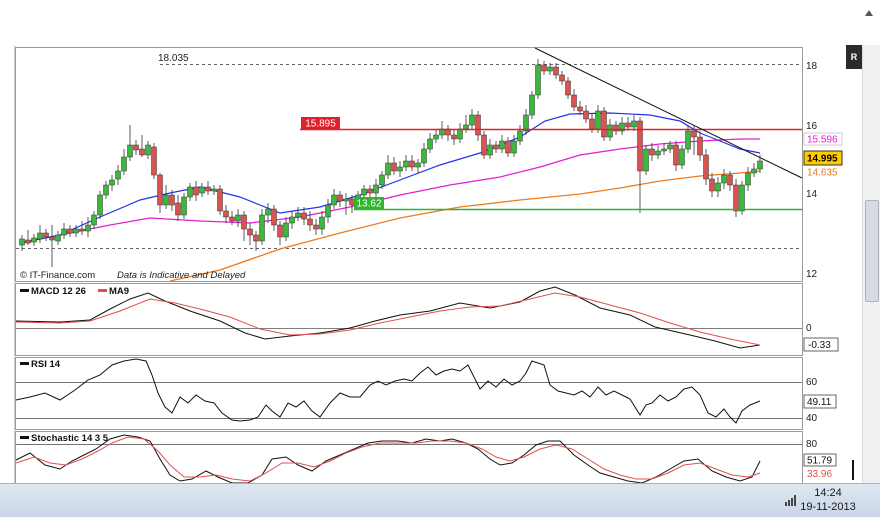 The height and width of the screenshot is (517, 880). Describe the element at coordinates (388, 458) in the screenshot. I see `stochastic-lines` at that location.